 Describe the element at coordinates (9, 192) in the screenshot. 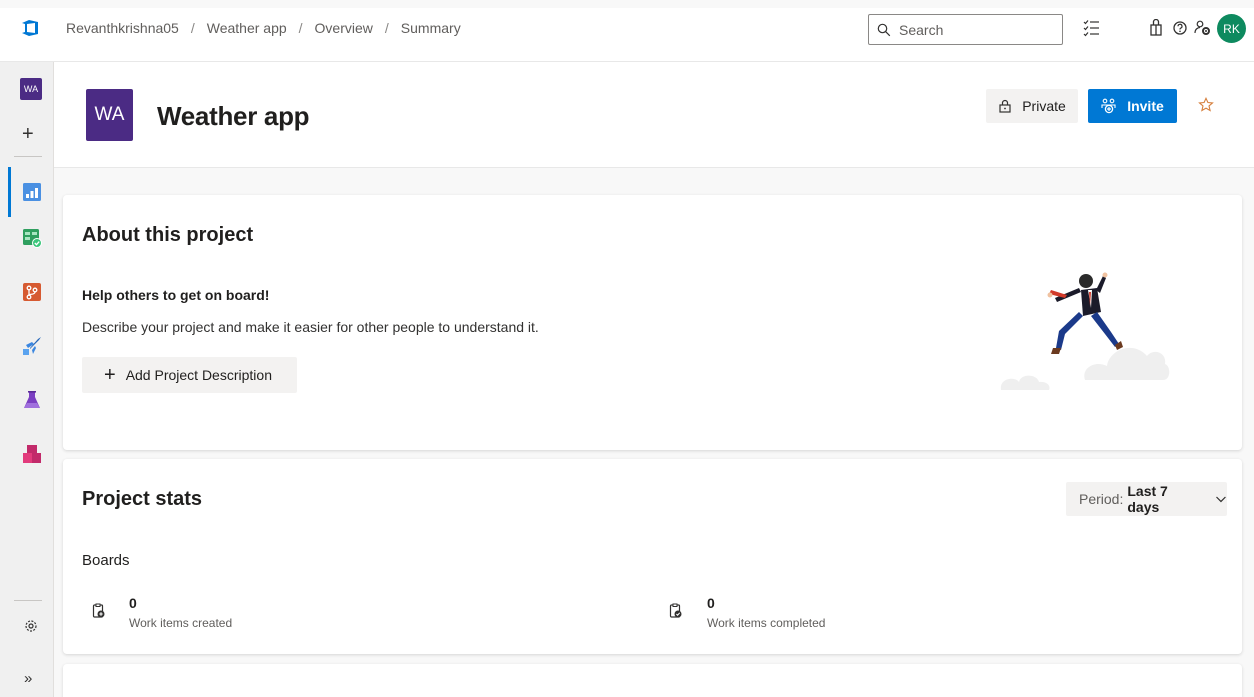

I see `active-nav-indicator` at that location.